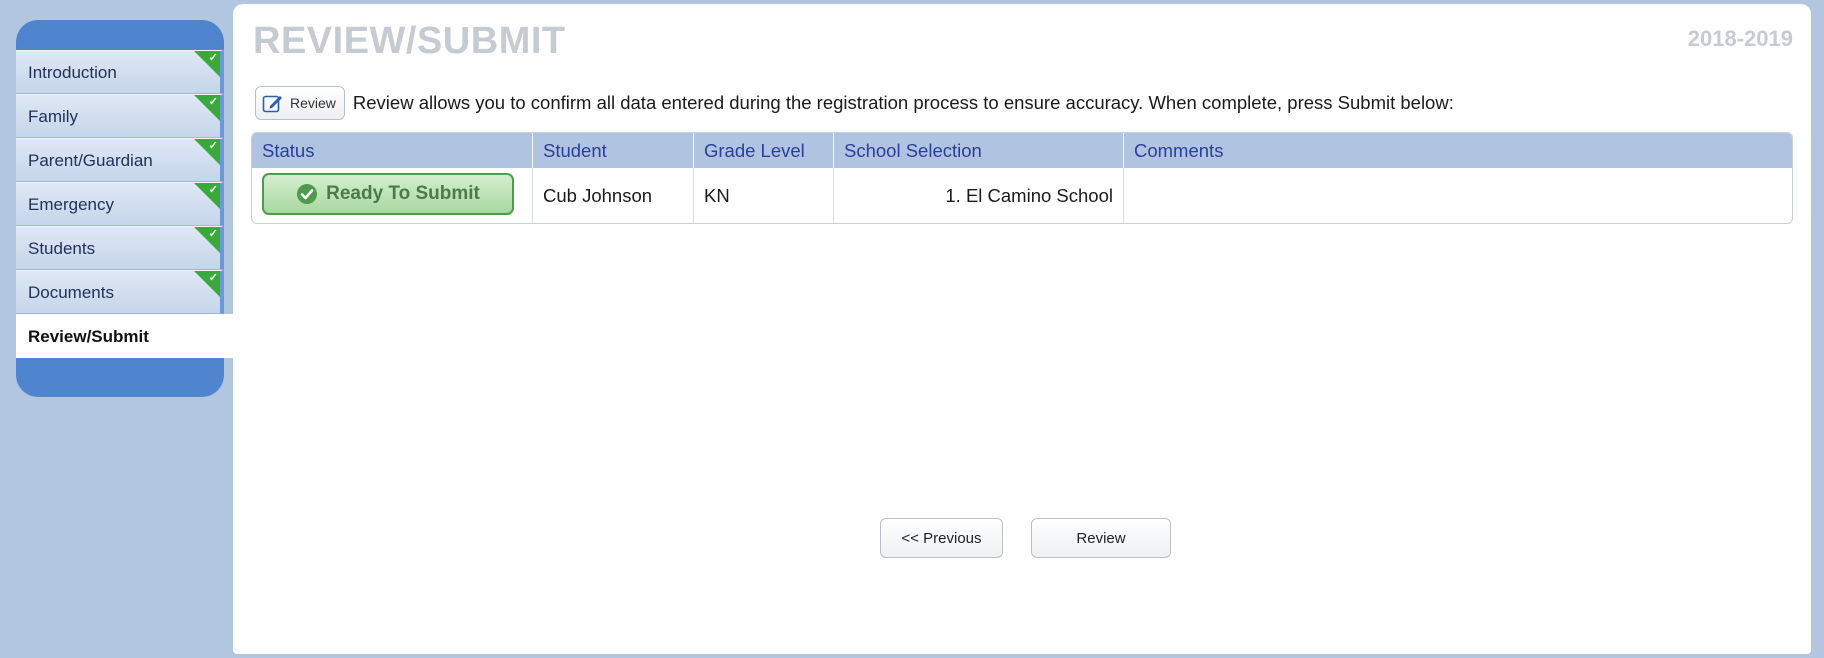 The width and height of the screenshot is (1824, 658). I want to click on previous-button: << Previous, so click(941, 538).